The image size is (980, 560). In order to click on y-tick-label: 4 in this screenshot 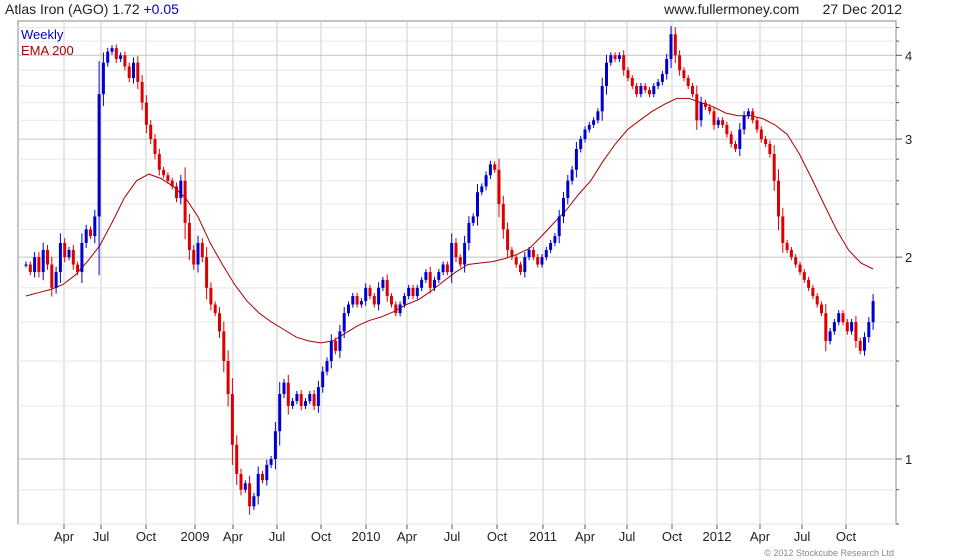, I will do `click(908, 55)`.